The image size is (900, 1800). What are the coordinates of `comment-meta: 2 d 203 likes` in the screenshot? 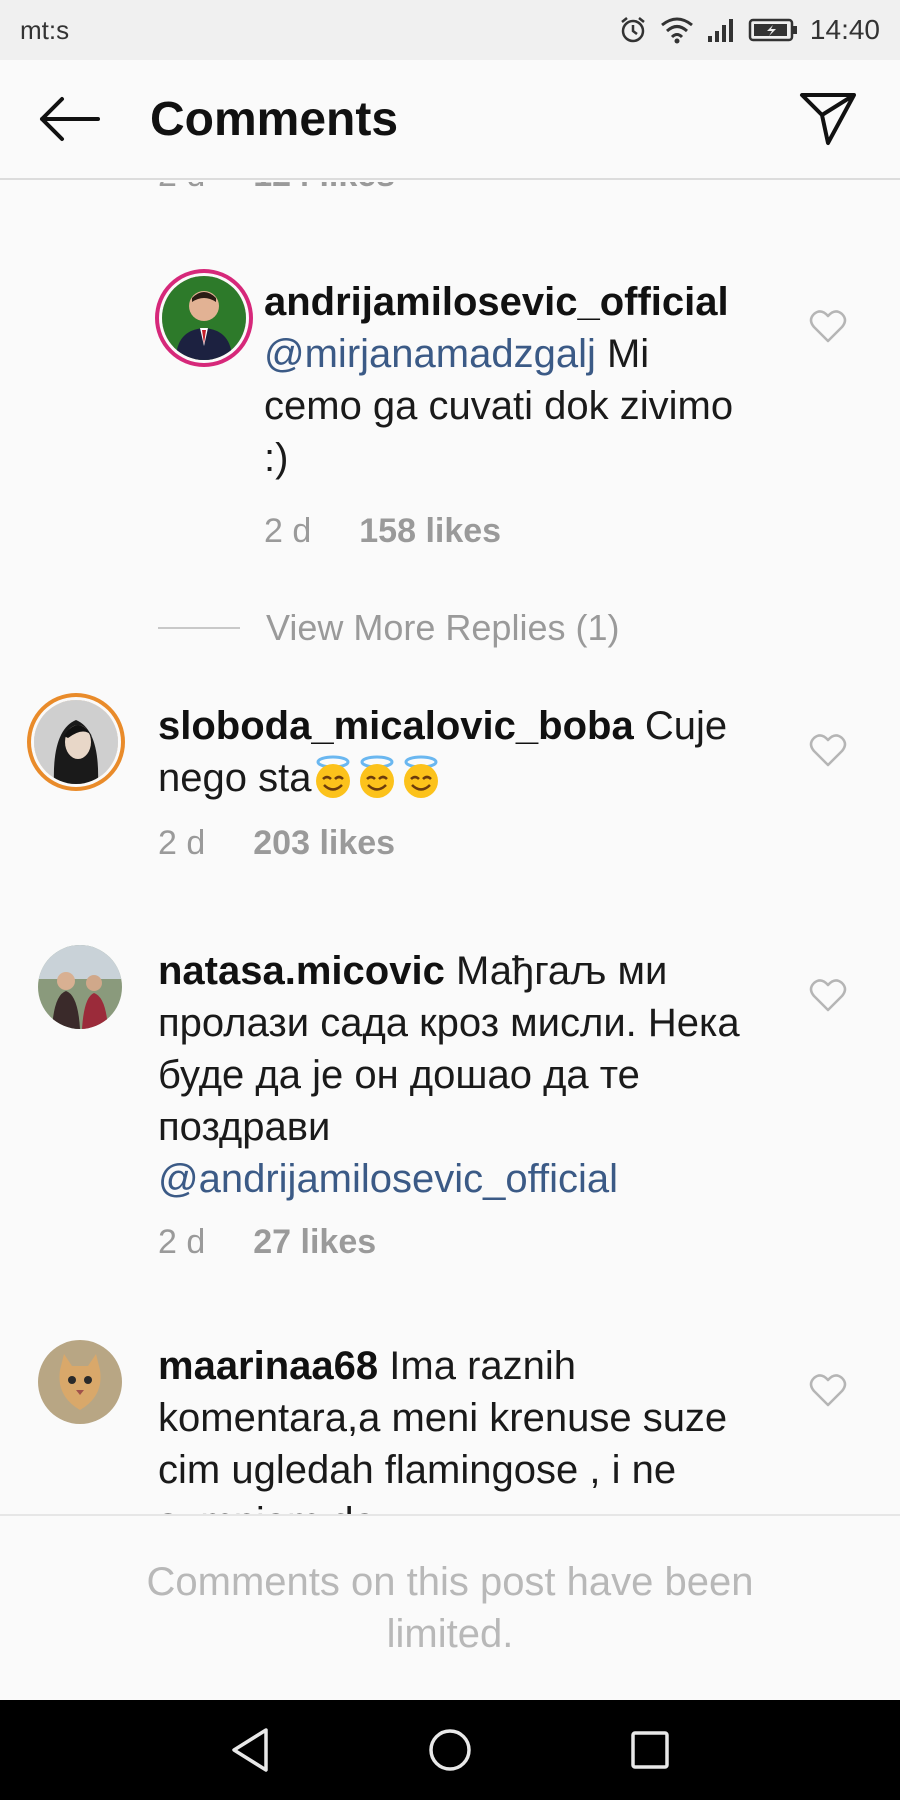 It's located at (276, 843).